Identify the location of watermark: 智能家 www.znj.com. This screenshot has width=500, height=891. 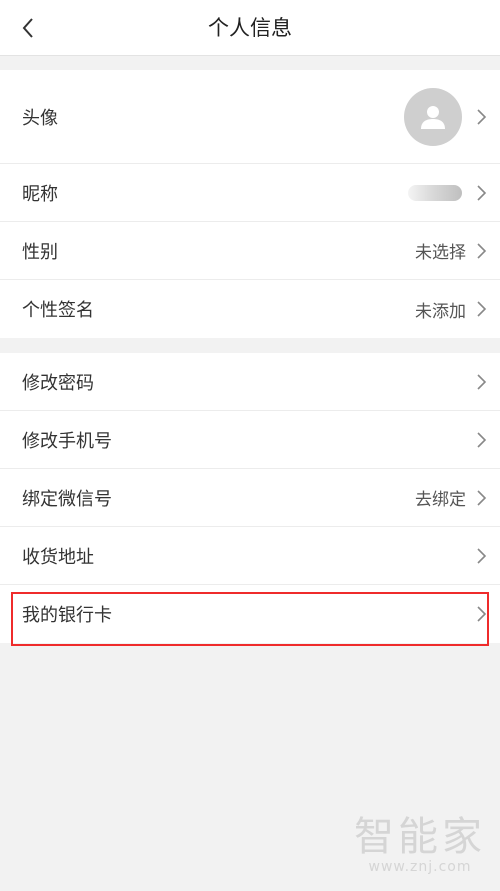
(420, 845).